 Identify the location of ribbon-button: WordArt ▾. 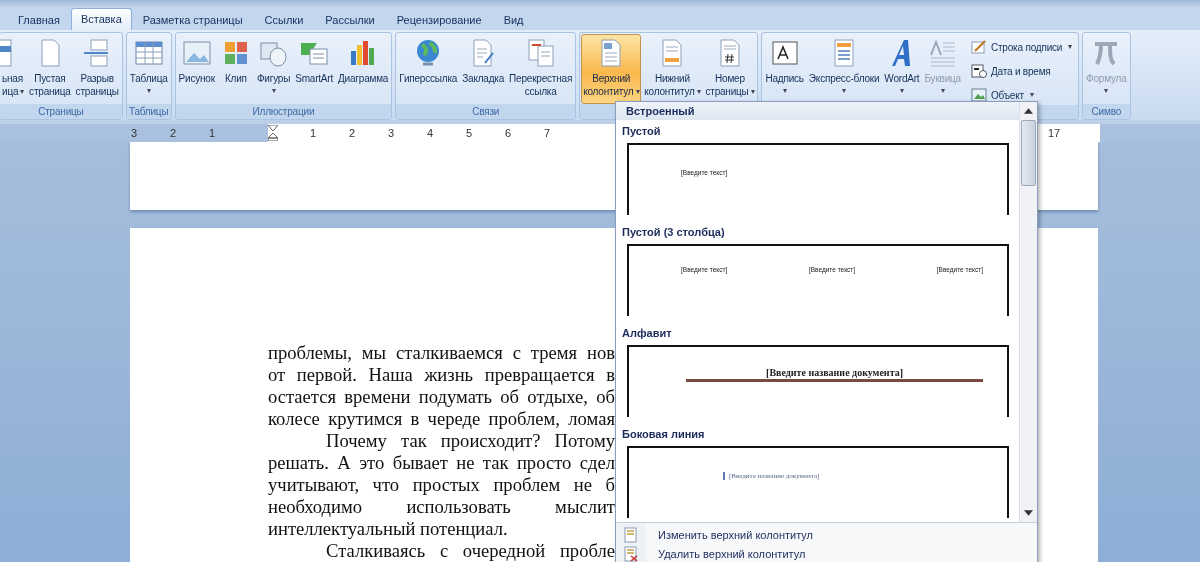
(902, 69).